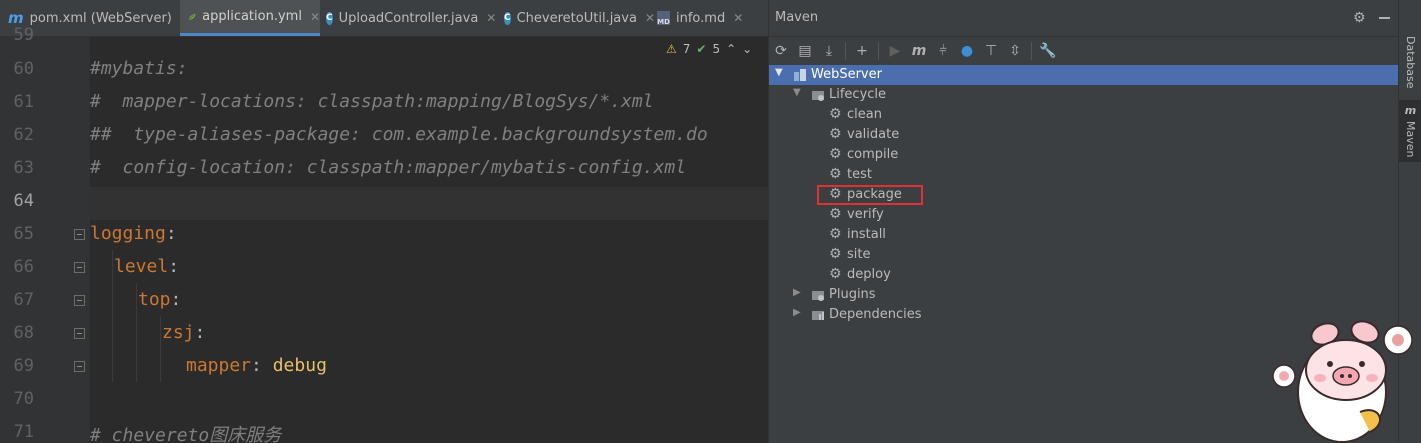 The image size is (1421, 443). Describe the element at coordinates (701, 49) in the screenshot. I see `check-icon: ✔` at that location.